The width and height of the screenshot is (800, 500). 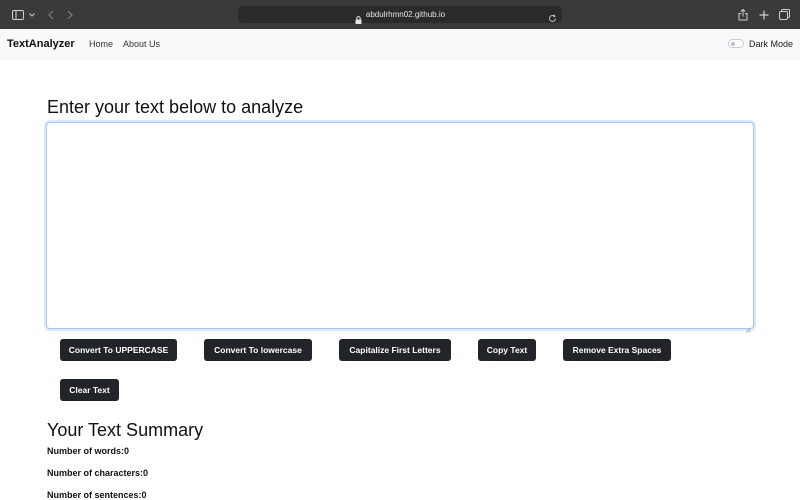 I want to click on url-text: abdulrhmn02.github.io, so click(x=405, y=14).